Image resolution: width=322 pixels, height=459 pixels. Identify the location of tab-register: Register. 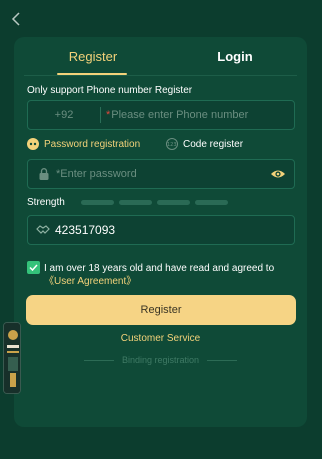
(93, 56).